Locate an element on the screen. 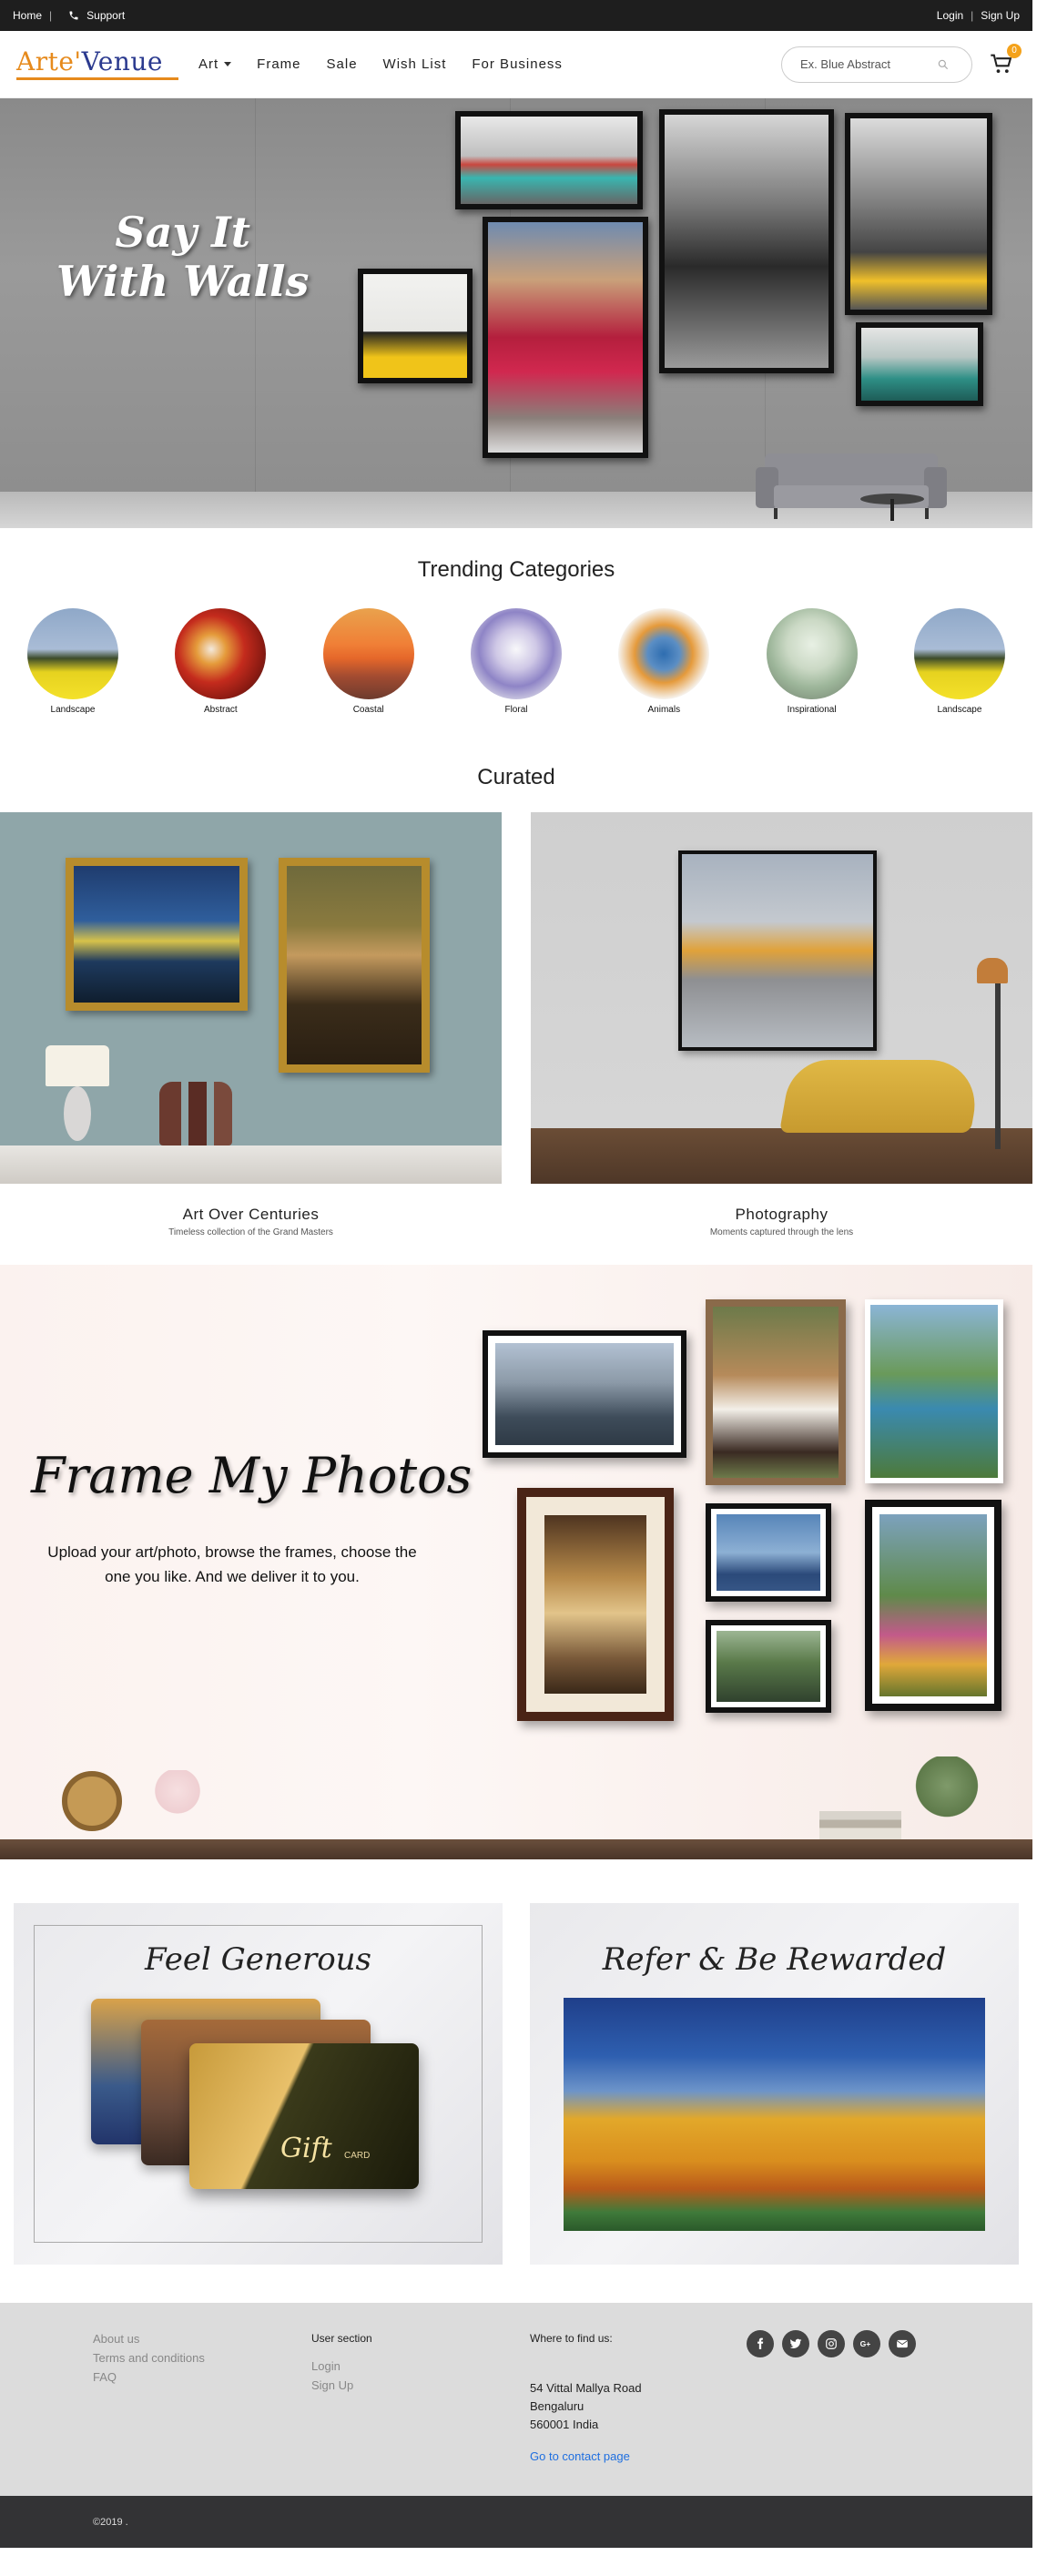 The height and width of the screenshot is (2576, 1047). starry-night-frame is located at coordinates (157, 934).